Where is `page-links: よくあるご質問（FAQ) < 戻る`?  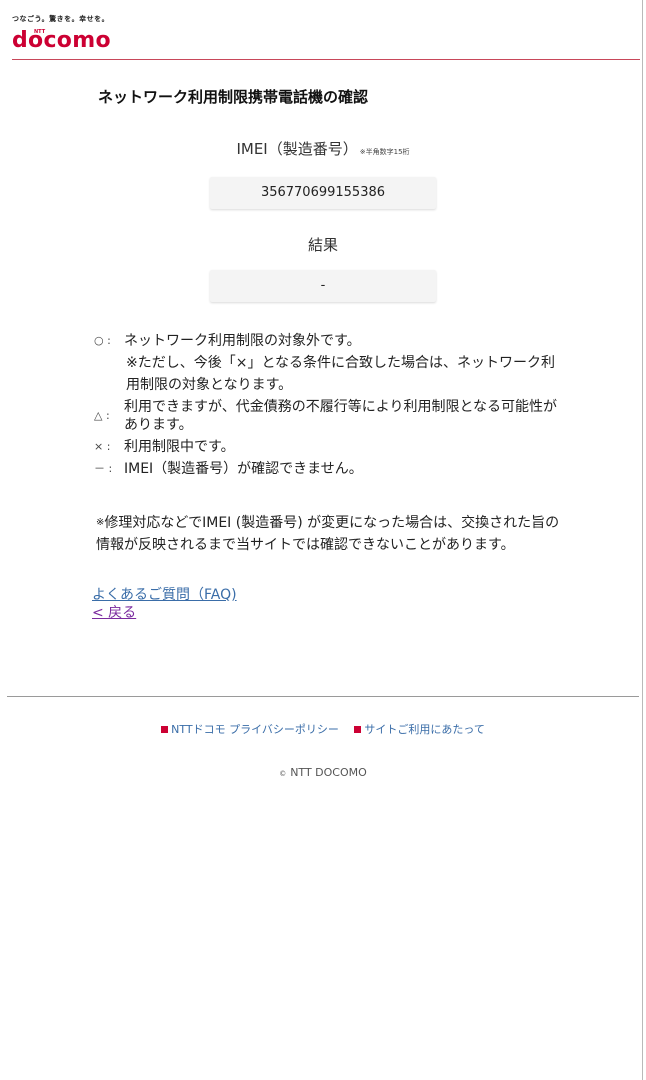
page-links: よくあるご質問（FAQ) < 戻る is located at coordinates (164, 604).